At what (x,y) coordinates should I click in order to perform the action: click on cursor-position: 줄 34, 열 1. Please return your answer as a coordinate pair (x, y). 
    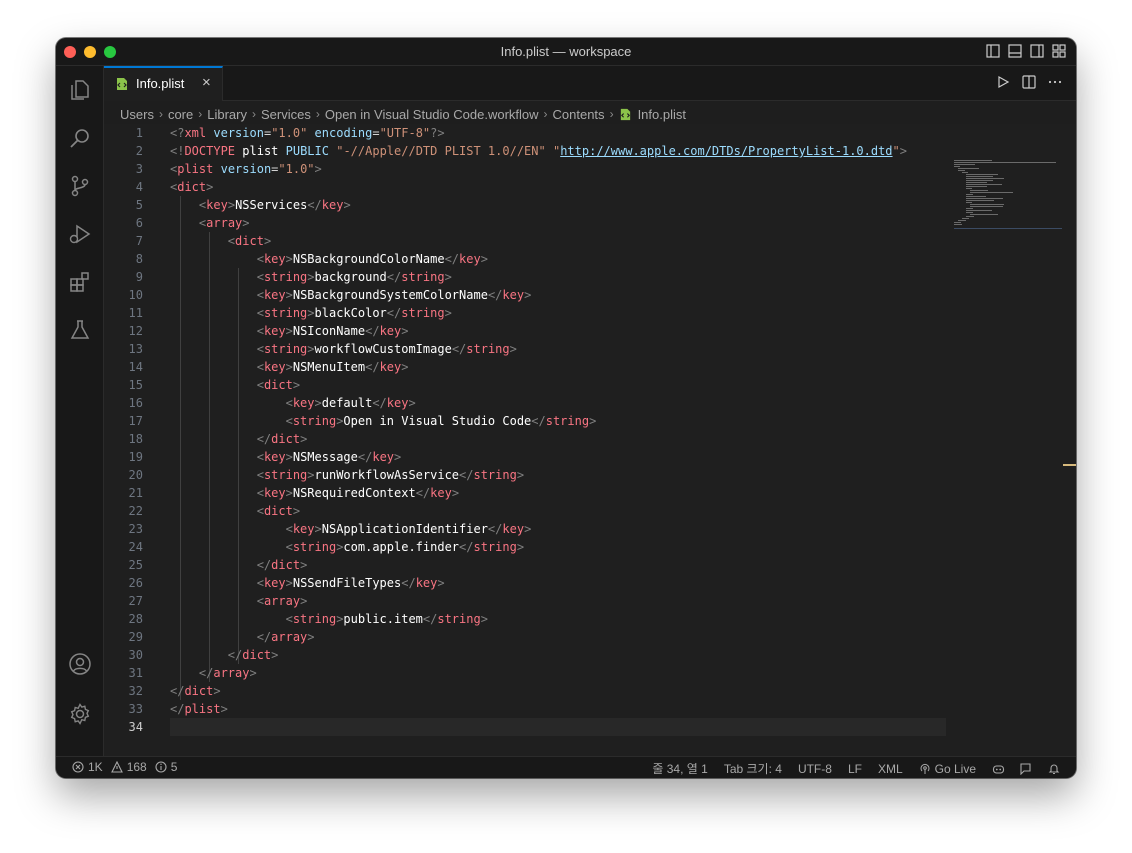
    Looking at the image, I should click on (679, 768).